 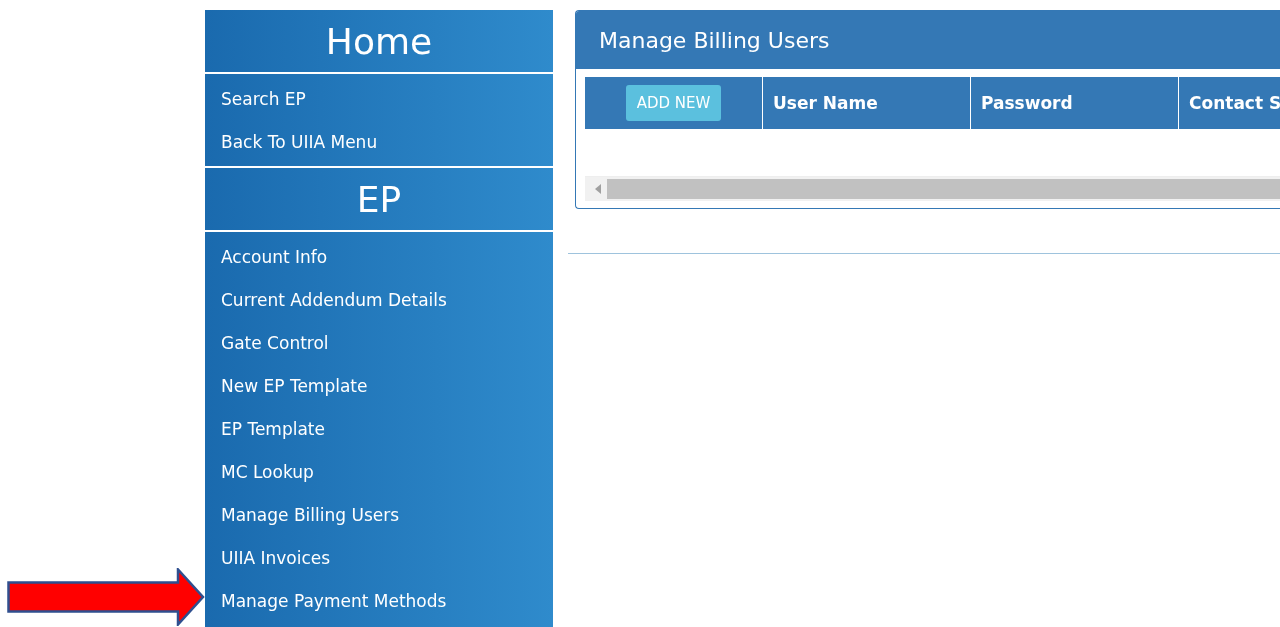 I want to click on menu-link: Gate Control, so click(x=379, y=342).